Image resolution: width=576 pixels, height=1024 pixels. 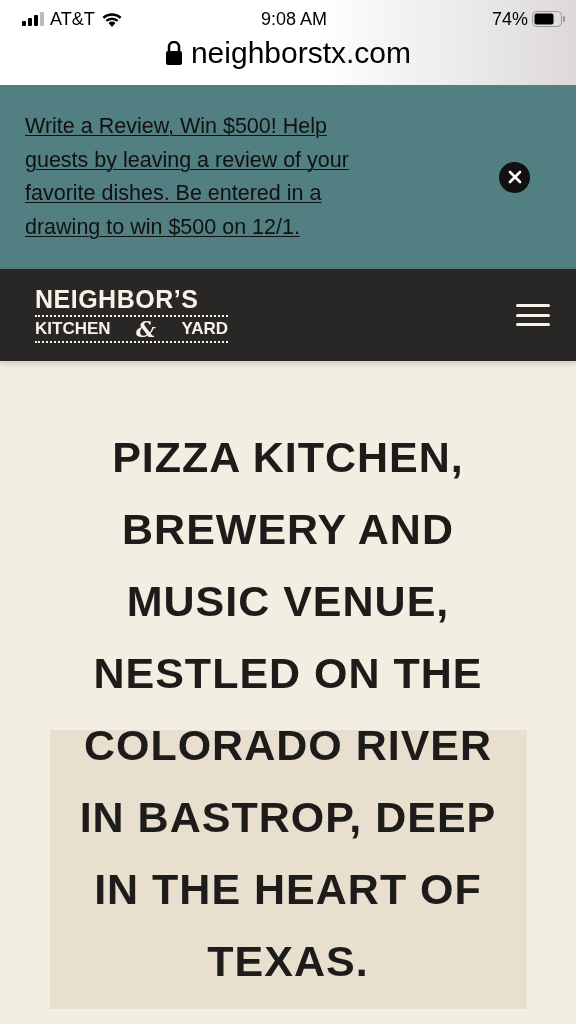 What do you see at coordinates (117, 299) in the screenshot?
I see `logo-title: NEIGHBOR’S` at bounding box center [117, 299].